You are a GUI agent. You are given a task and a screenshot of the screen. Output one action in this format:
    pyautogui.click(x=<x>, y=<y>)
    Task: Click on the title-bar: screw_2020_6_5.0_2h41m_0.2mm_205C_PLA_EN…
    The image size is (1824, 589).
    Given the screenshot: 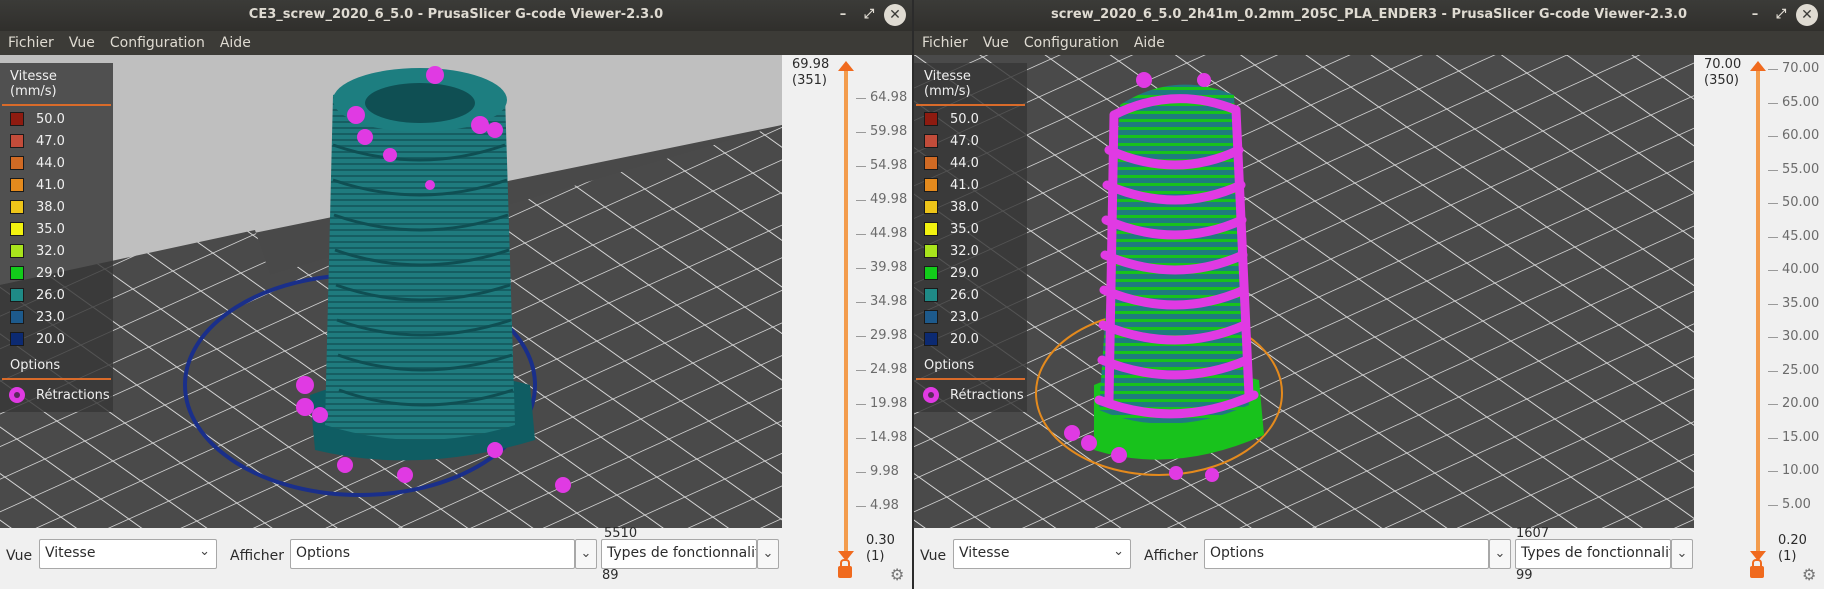 What is the action you would take?
    pyautogui.click(x=1369, y=15)
    